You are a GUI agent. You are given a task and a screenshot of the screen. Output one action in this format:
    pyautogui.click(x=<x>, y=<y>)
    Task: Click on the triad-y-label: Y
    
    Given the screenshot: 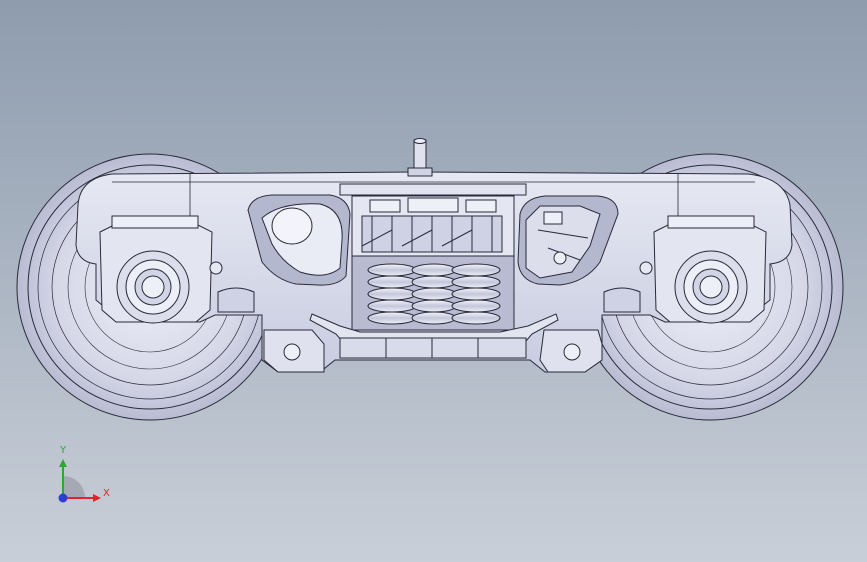 What is the action you would take?
    pyautogui.click(x=63, y=450)
    